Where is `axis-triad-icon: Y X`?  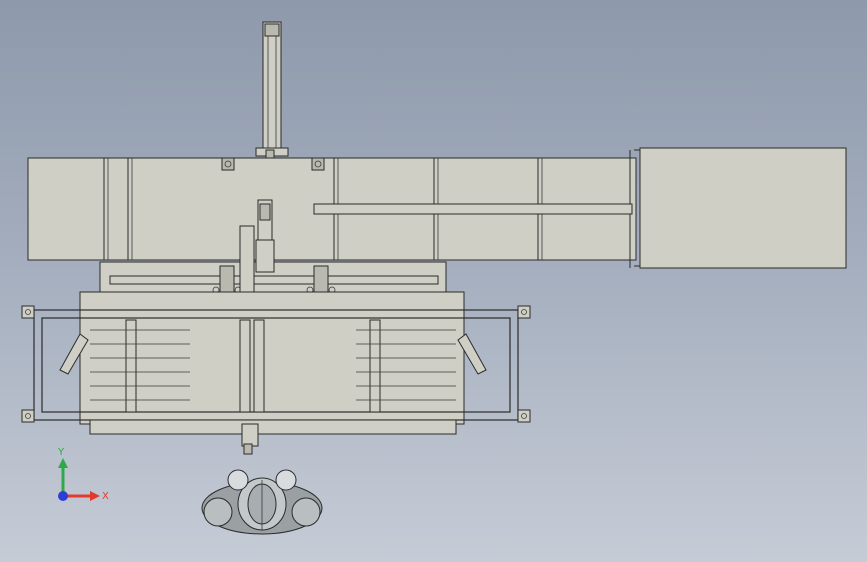
axis-triad-icon: Y X is located at coordinates (83, 474).